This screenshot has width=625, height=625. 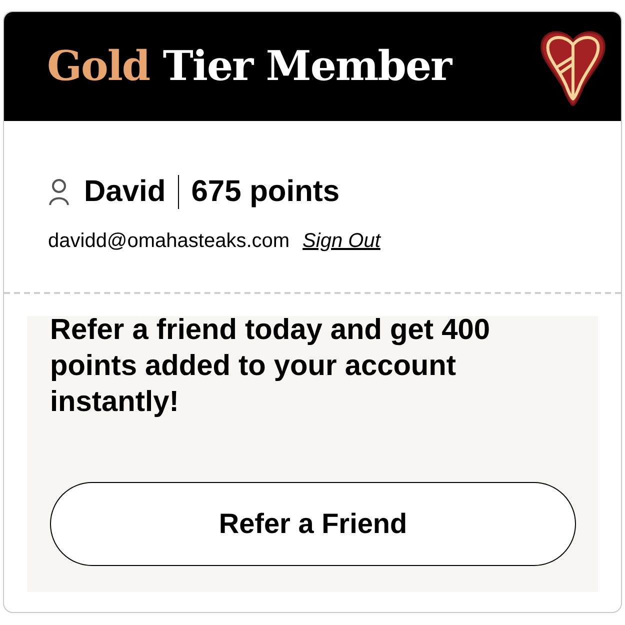 I want to click on refer-friend-button: Refer a Friend, so click(x=313, y=524).